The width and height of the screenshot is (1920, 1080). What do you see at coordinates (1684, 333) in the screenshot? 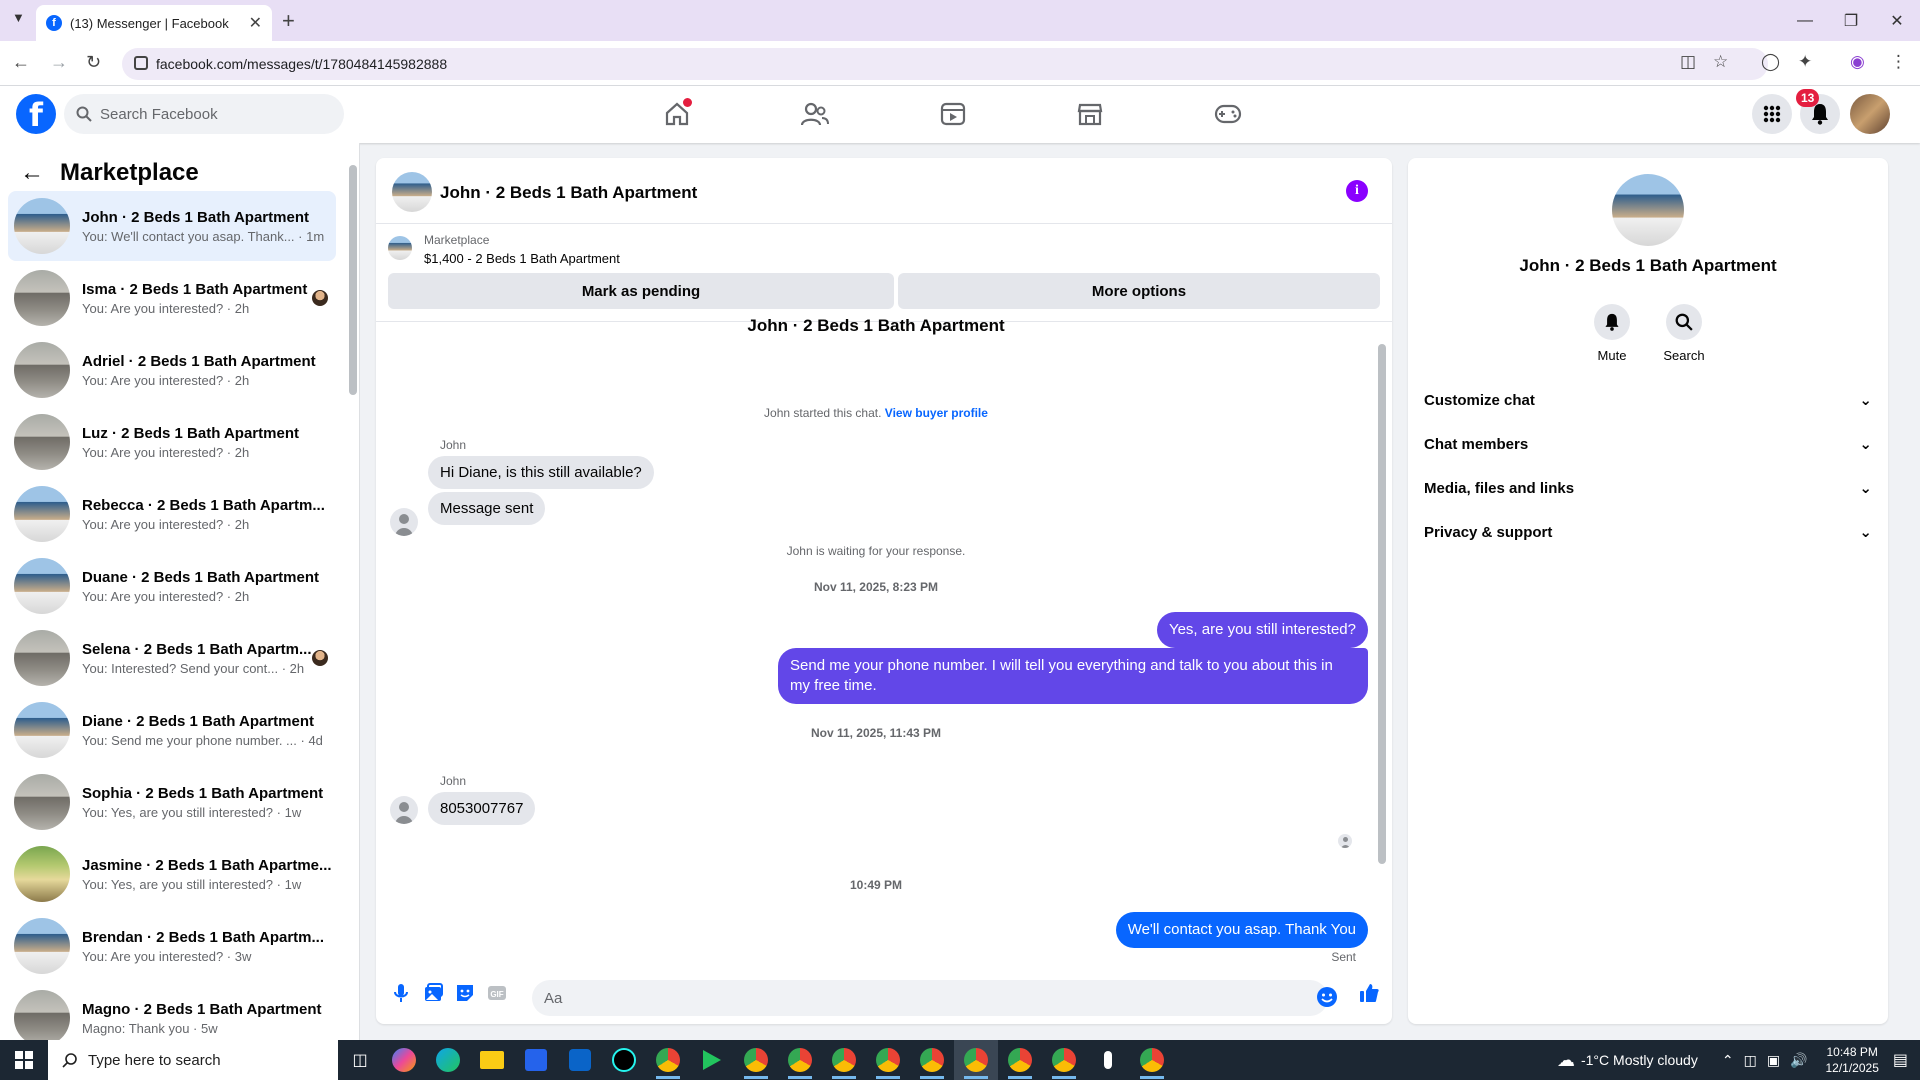
I see `search-in-conversation-button: Search` at bounding box center [1684, 333].